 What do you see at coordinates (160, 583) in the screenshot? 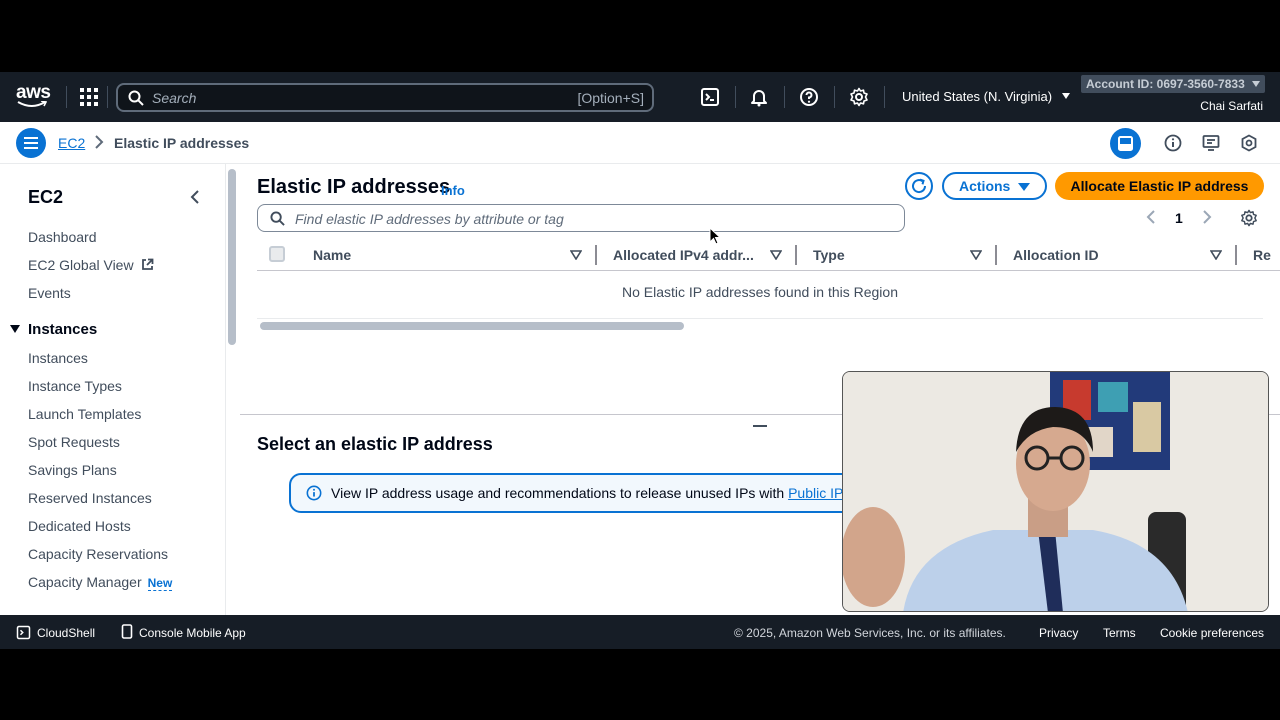
I see `new-badge: New` at bounding box center [160, 583].